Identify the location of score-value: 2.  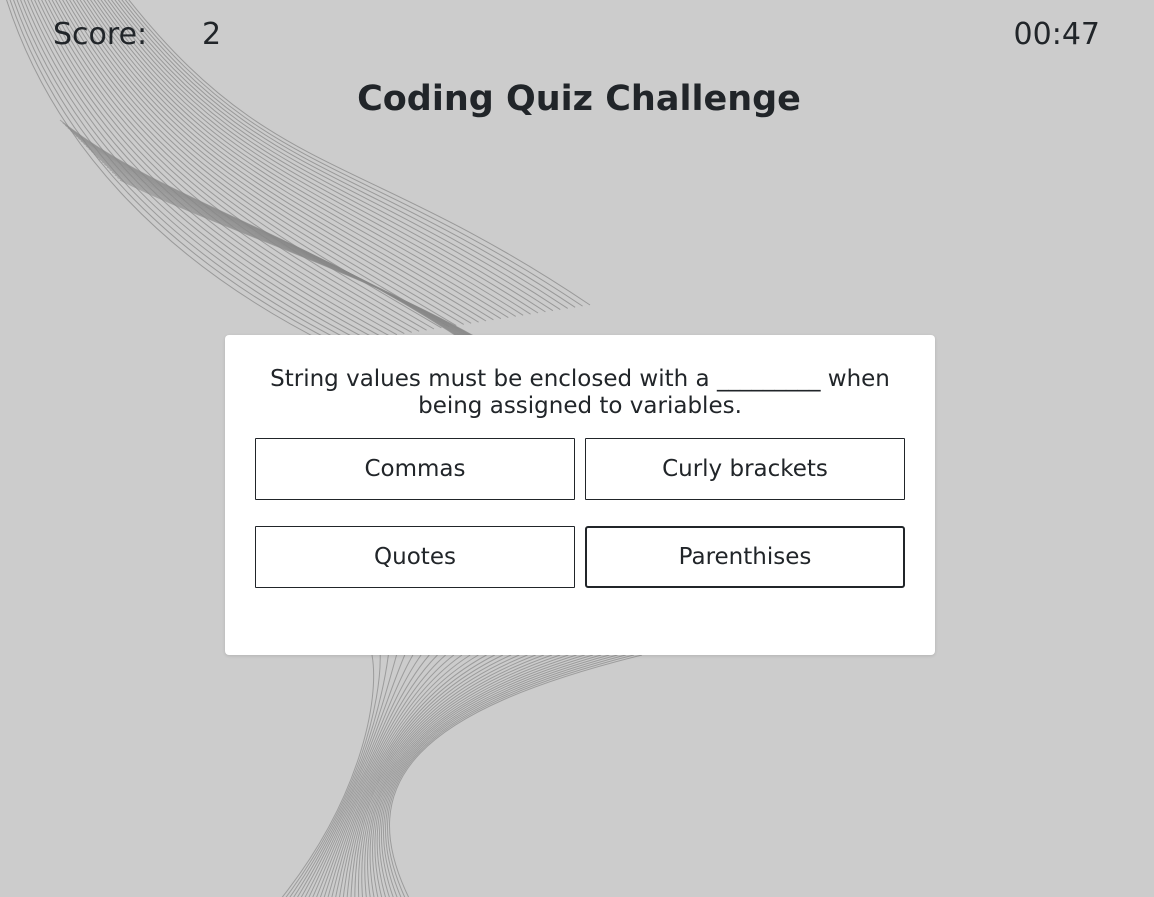
(212, 34).